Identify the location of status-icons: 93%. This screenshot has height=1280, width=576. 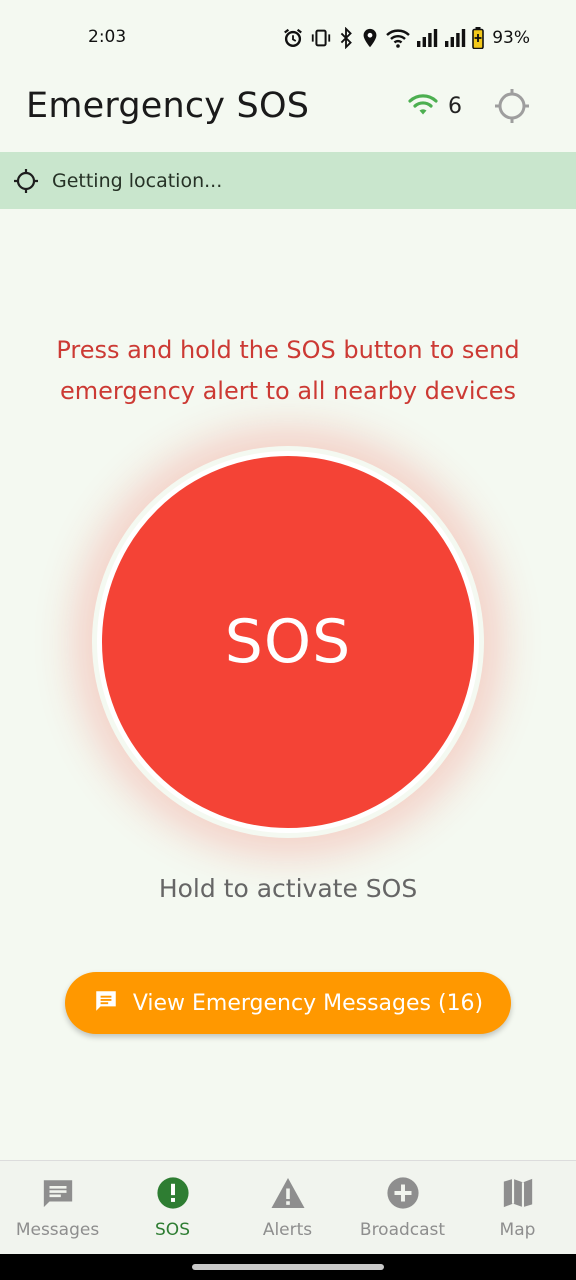
(406, 38).